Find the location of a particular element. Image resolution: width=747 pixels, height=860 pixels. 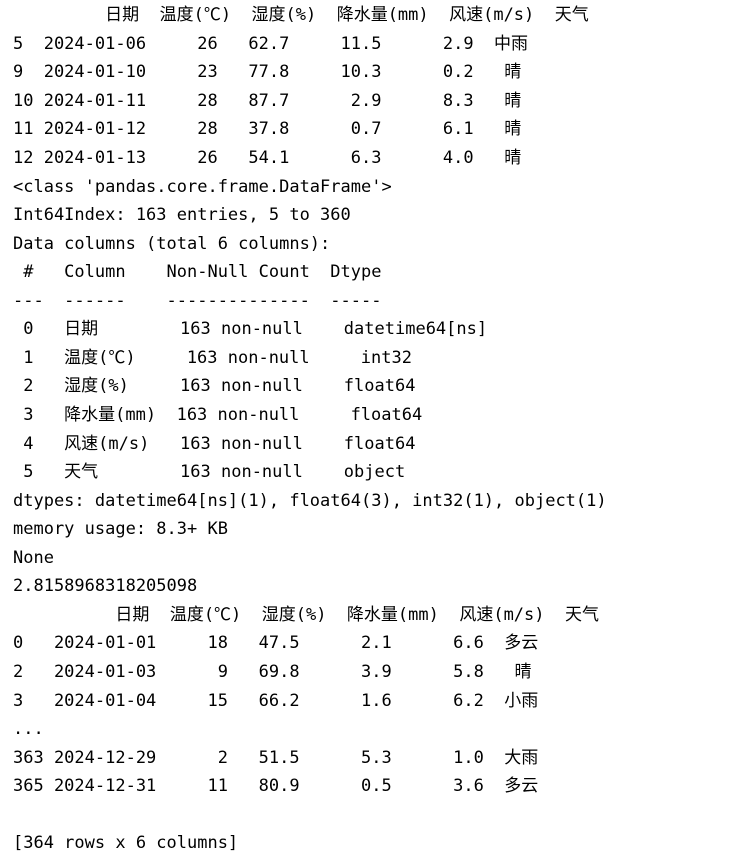

output-line: 5 2024-01-06 26 62.7 11.5 2.9 中雨 is located at coordinates (271, 44).